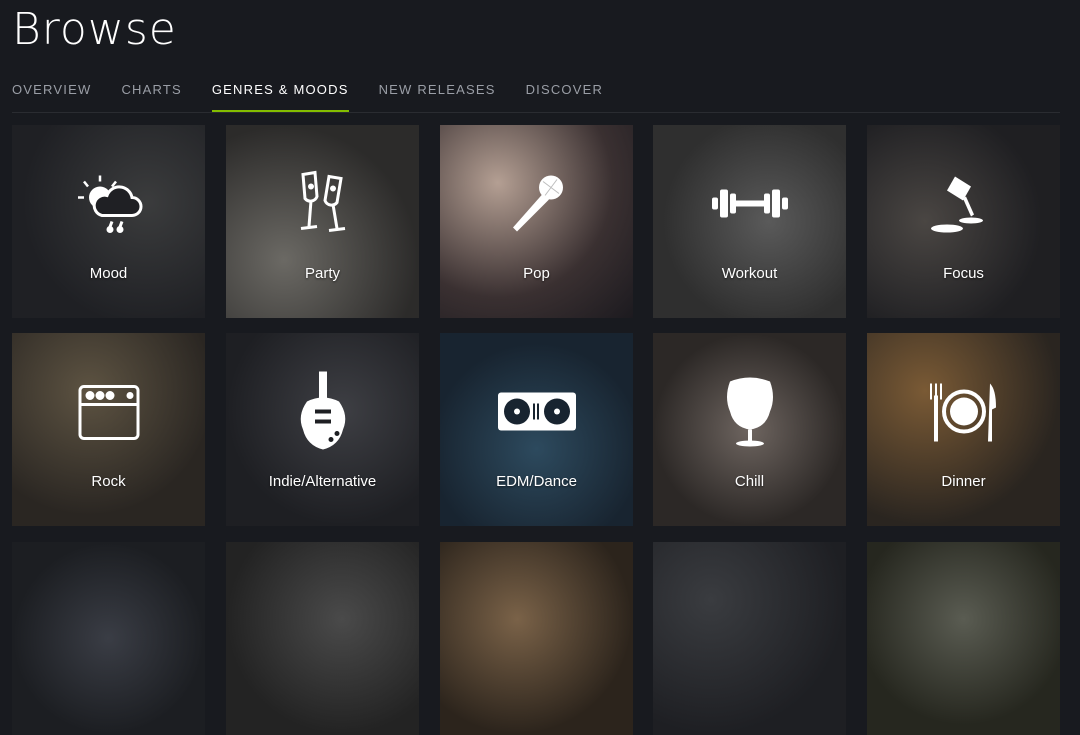 The height and width of the screenshot is (735, 1080). Describe the element at coordinates (94, 29) in the screenshot. I see `page-title: Browse` at that location.